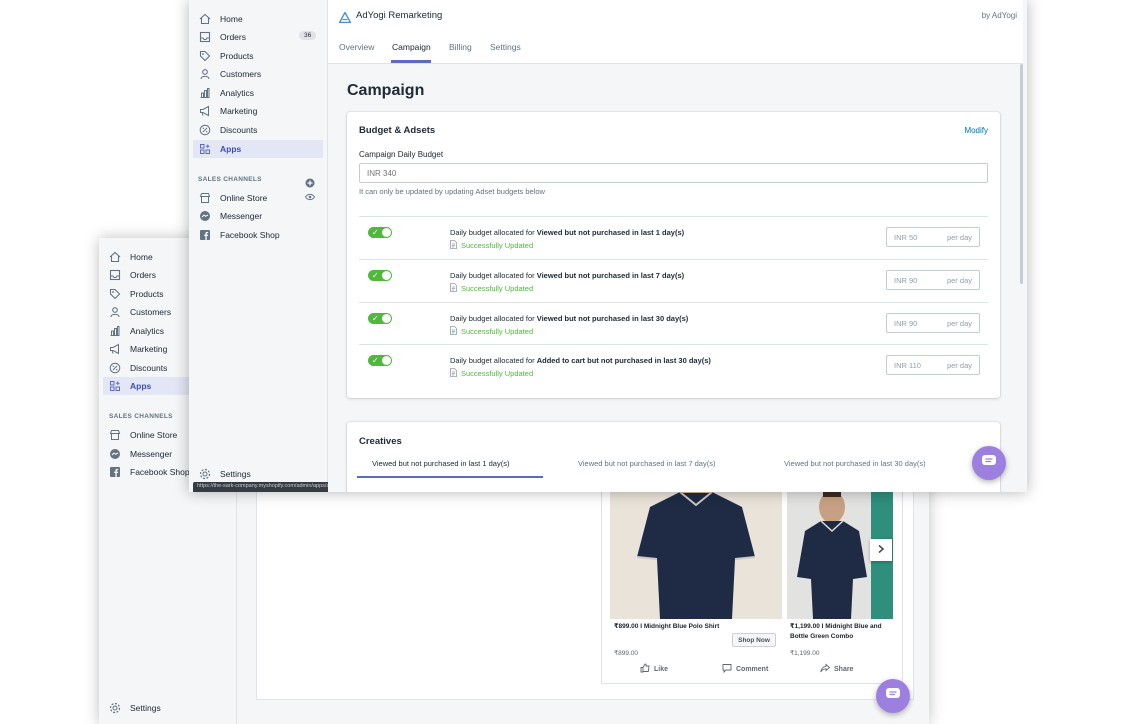 The height and width of the screenshot is (724, 1126). I want to click on home-icon, so click(205, 19).